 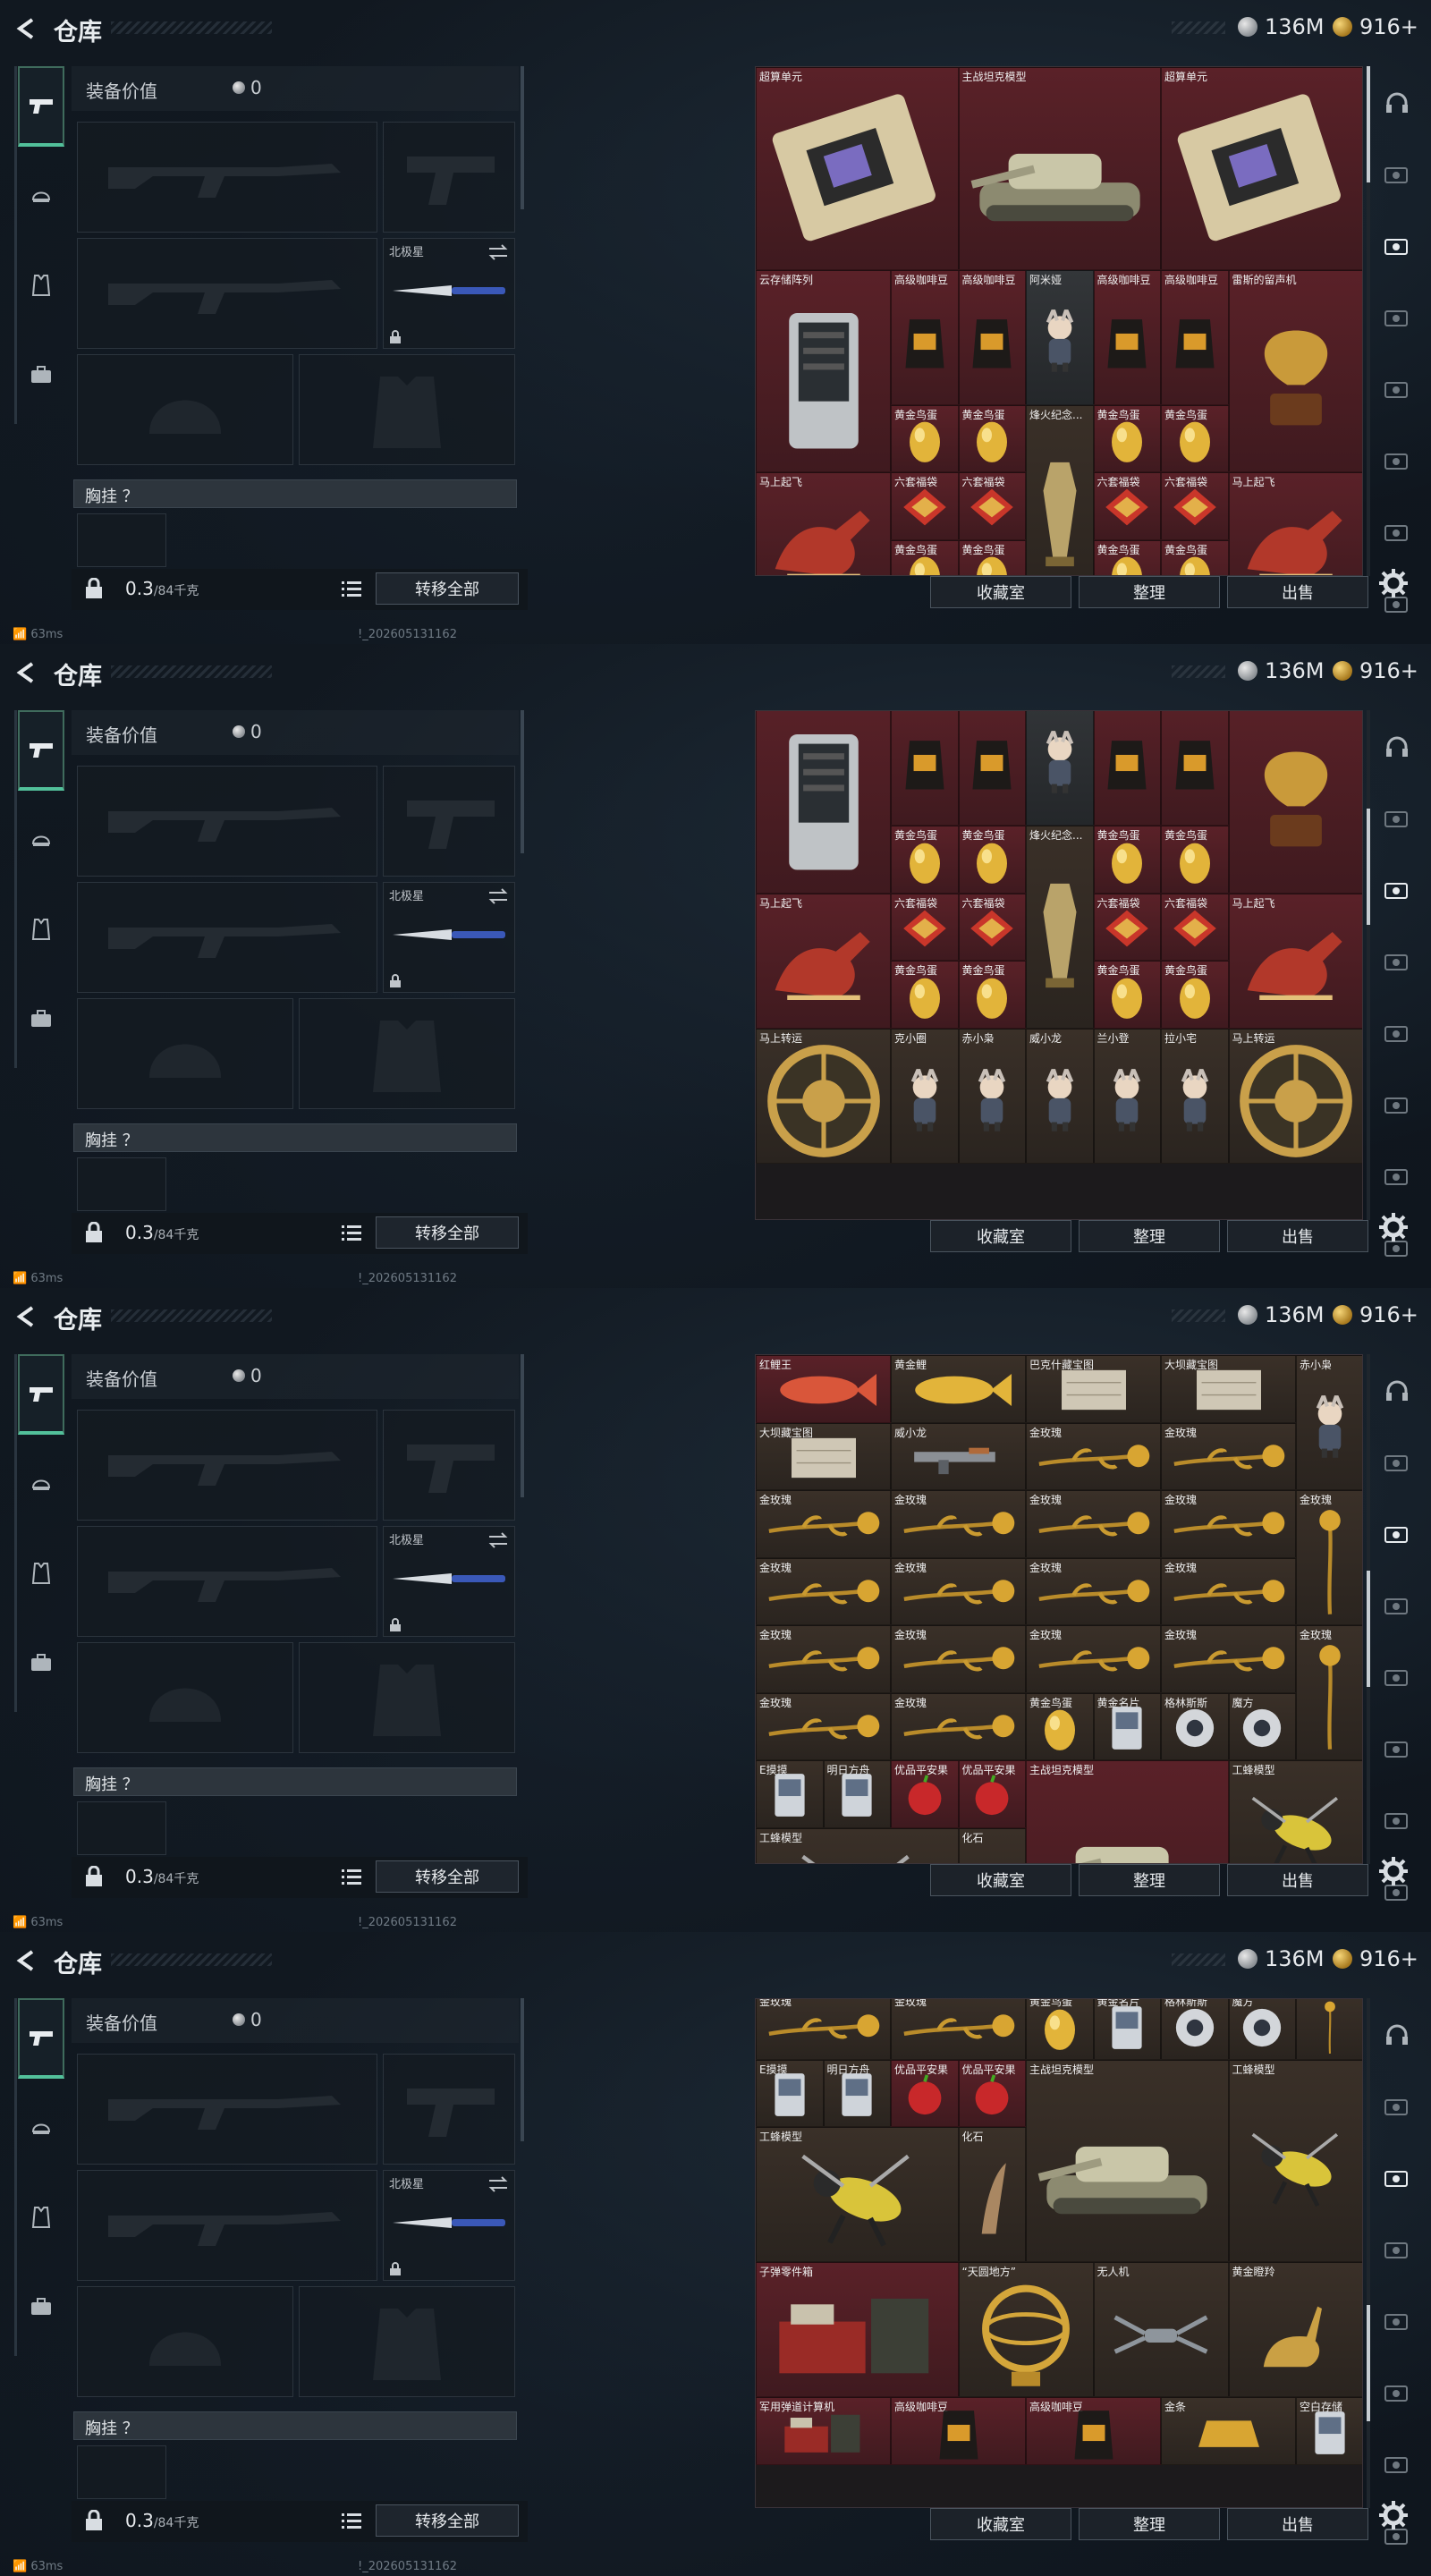 I want to click on inventory-item: 化石, so click(x=992, y=1845).